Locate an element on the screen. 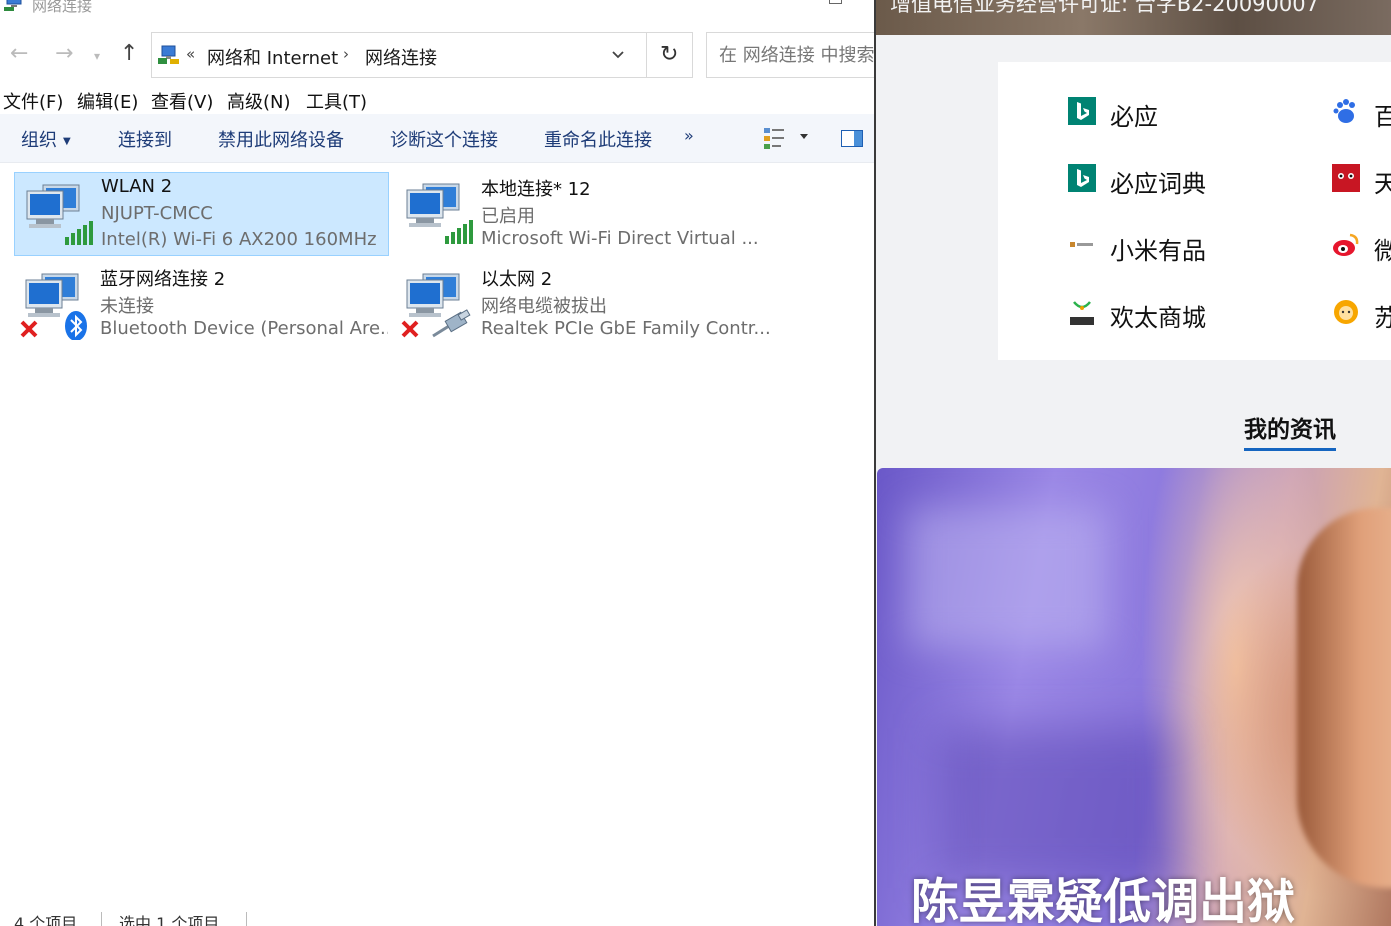 The image size is (1391, 926). navigation-bar: ← → ▾ ↑ « 网络和 Internet › 网络连接 ↻ is located at coordinates (437, 55).